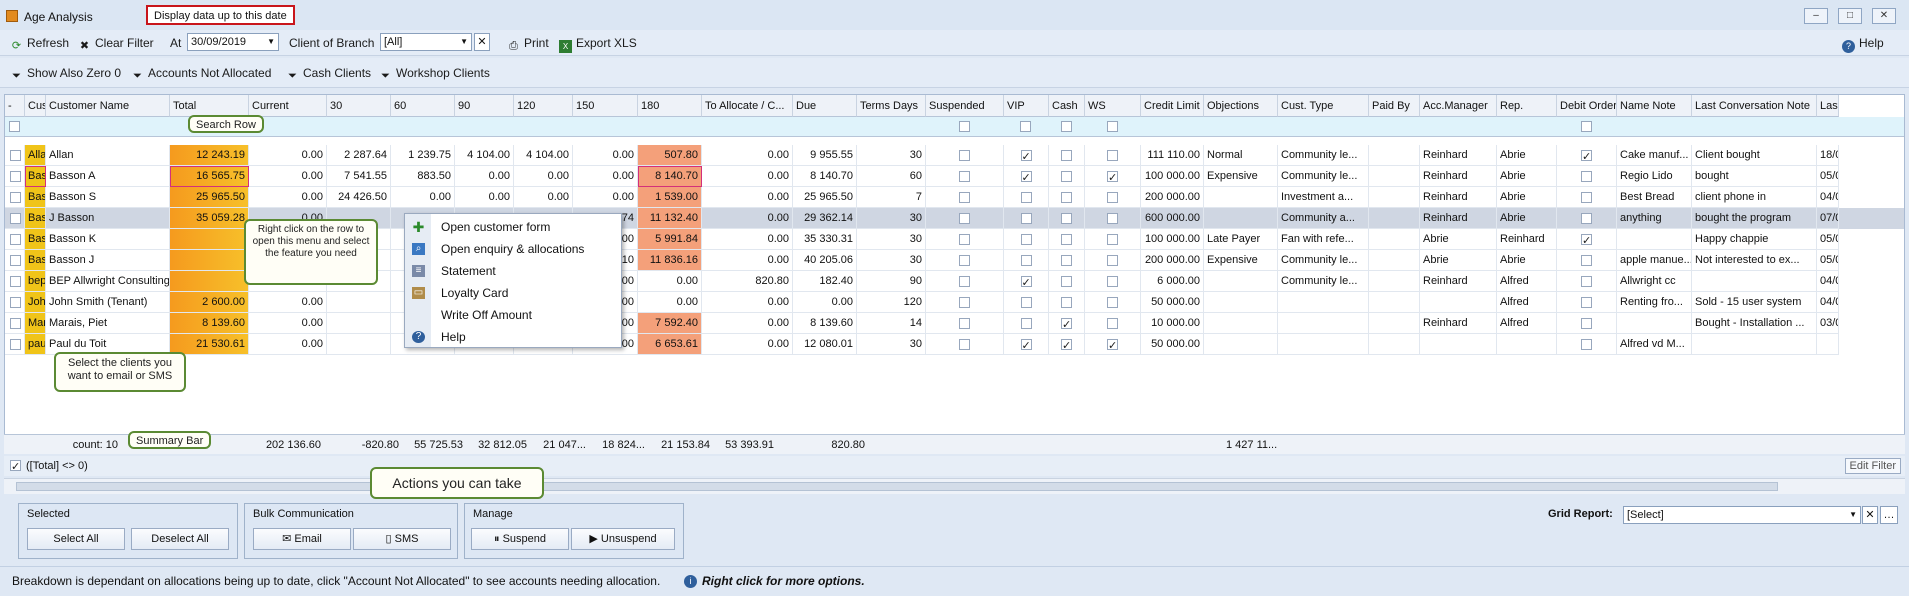  I want to click on cell-total: 8 139.60, so click(209, 323).